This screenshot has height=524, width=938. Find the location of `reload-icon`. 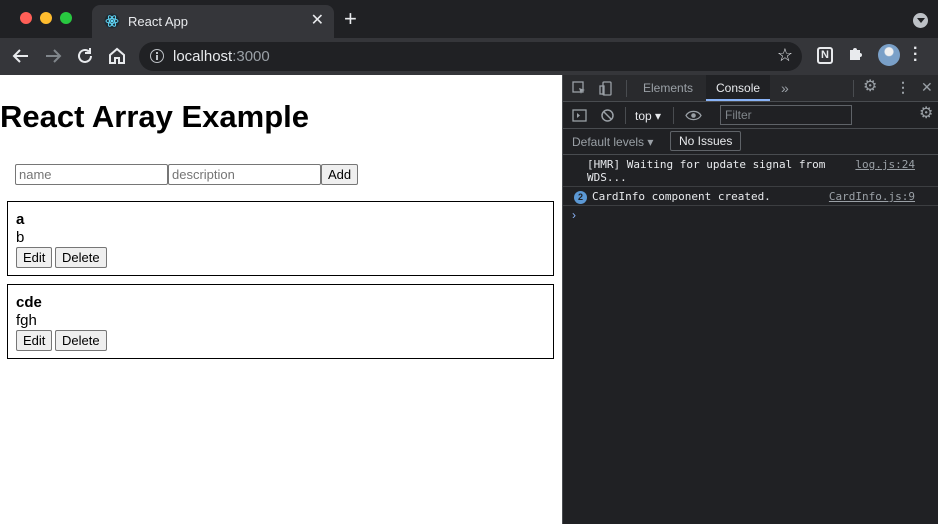

reload-icon is located at coordinates (85, 56).